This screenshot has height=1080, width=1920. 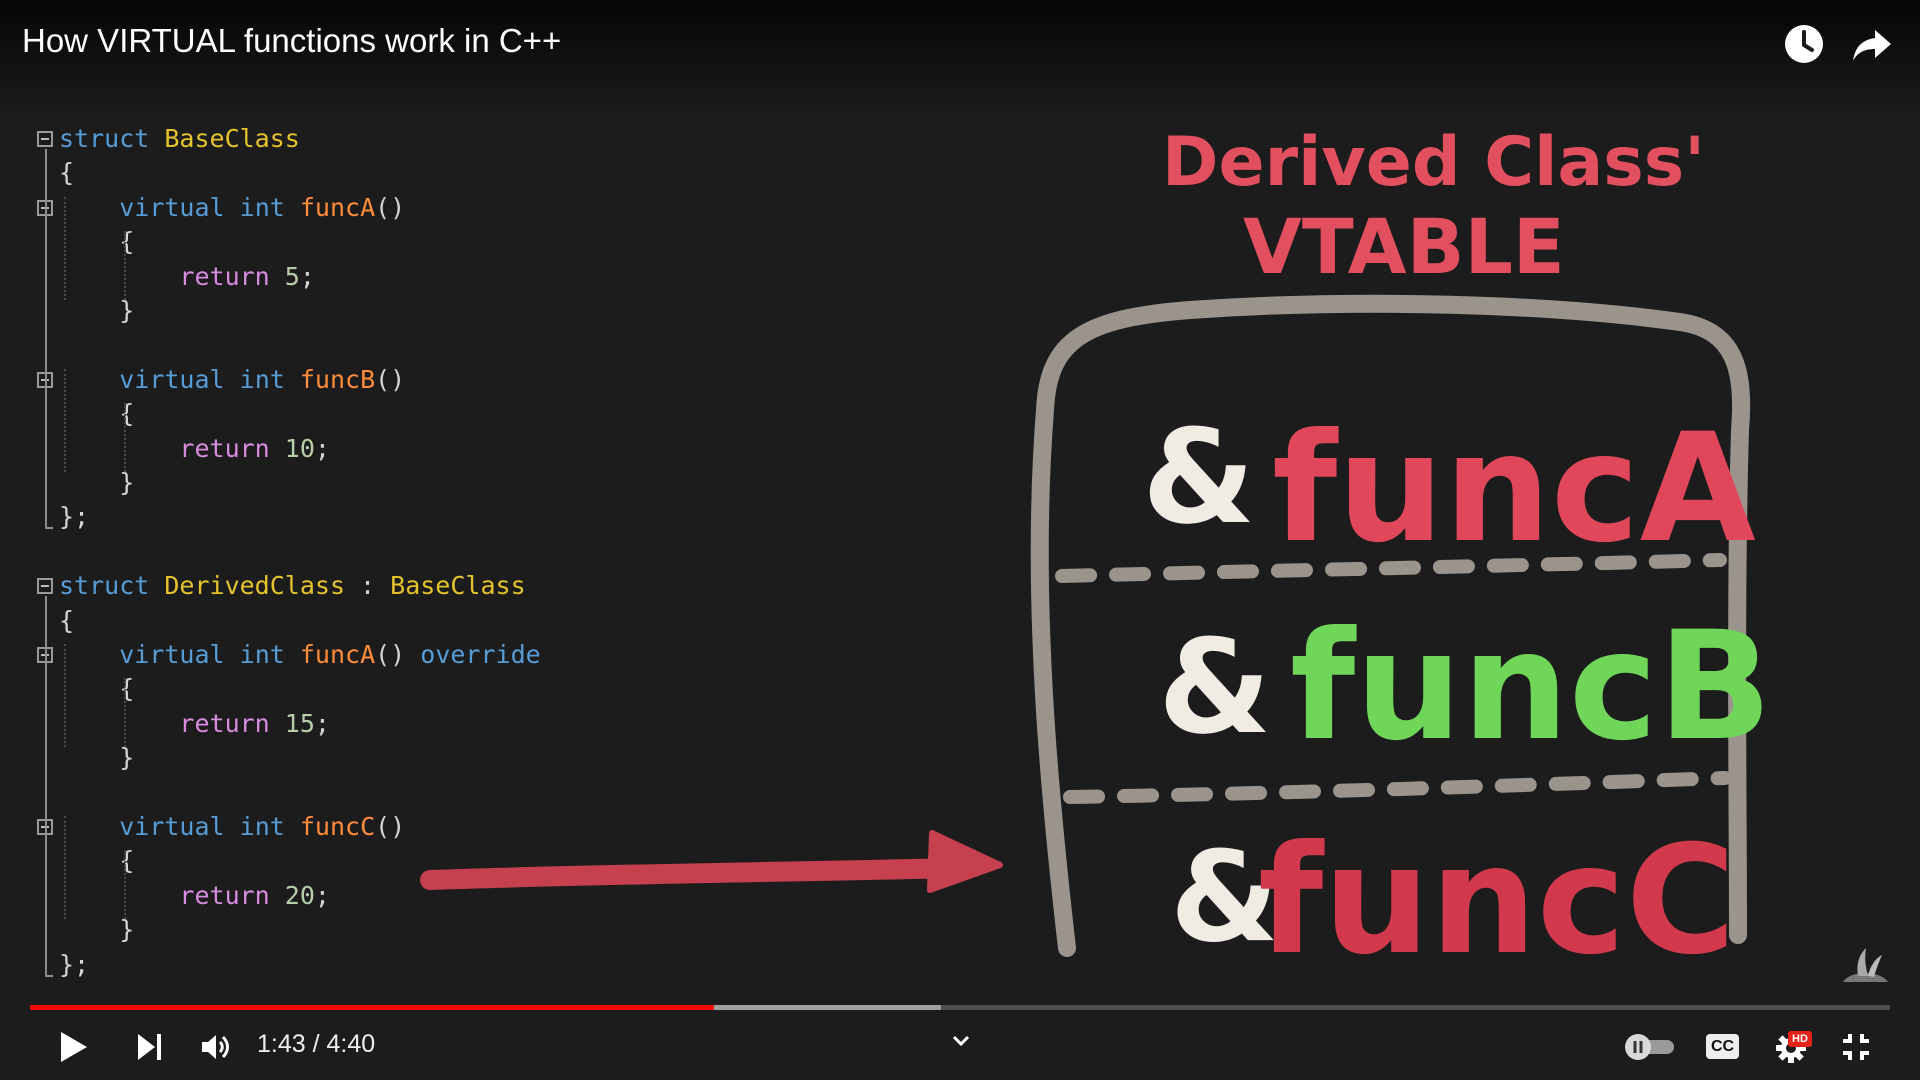 What do you see at coordinates (1722, 1046) in the screenshot?
I see `cc-icon: CC` at bounding box center [1722, 1046].